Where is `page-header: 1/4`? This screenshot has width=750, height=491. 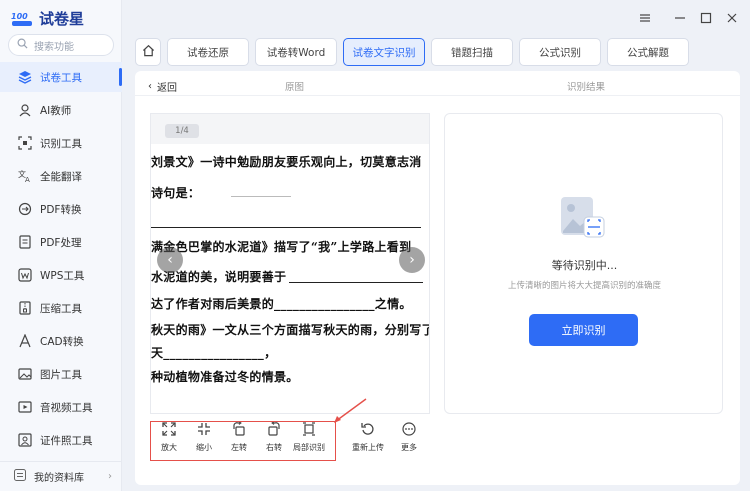 page-header: 1/4 is located at coordinates (290, 129).